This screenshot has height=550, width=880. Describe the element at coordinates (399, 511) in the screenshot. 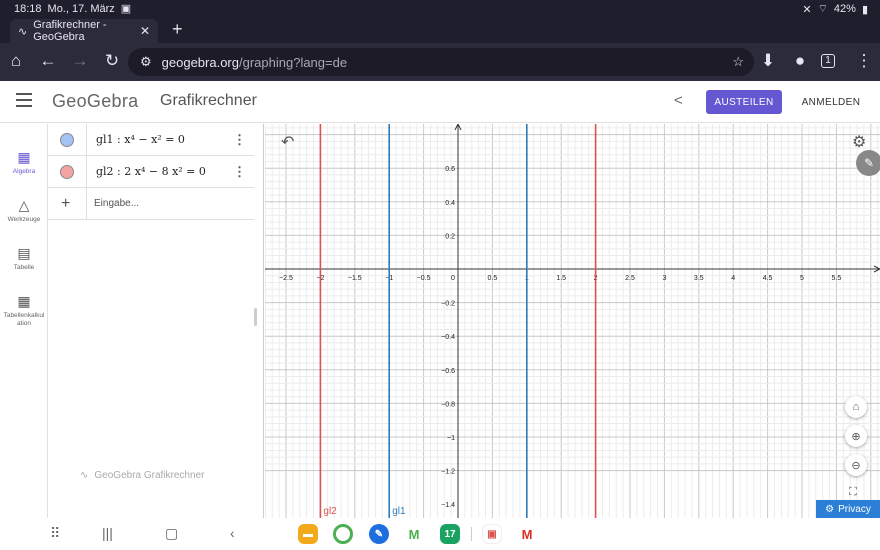

I see `line-label-gl1: gl1` at that location.